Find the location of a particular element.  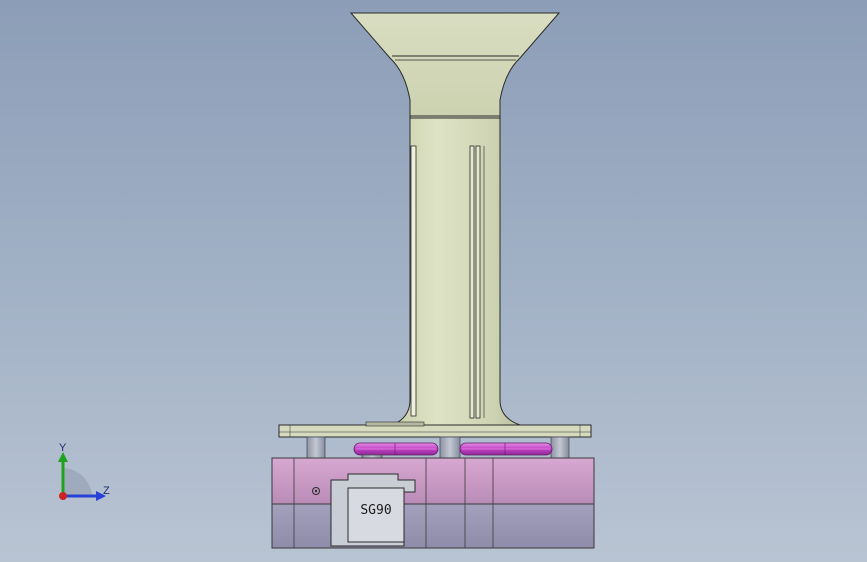

z-axis-label: Z is located at coordinates (106, 491).